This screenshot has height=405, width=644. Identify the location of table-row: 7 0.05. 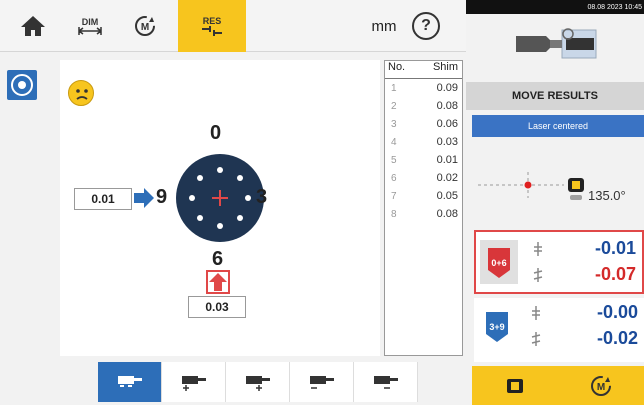
(423, 196).